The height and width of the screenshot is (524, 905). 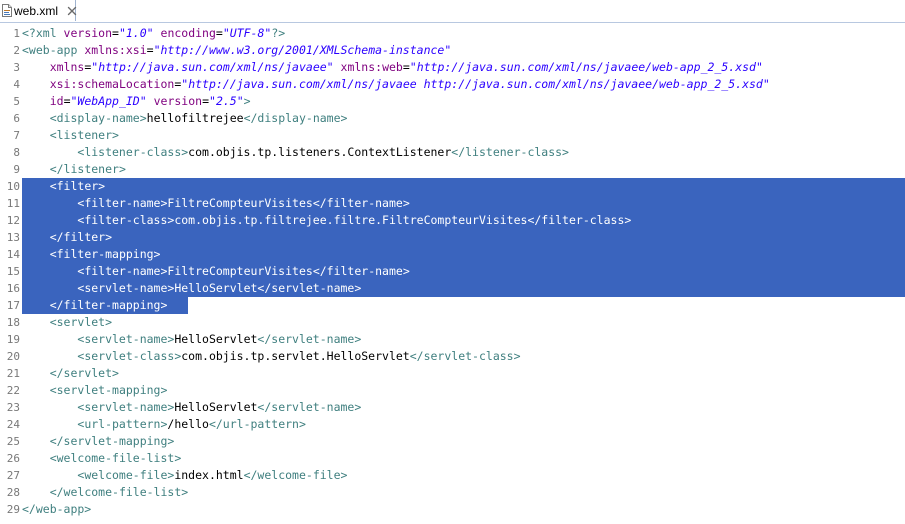 What do you see at coordinates (452, 373) in the screenshot?
I see `code-line-21: 21 </servlet>` at bounding box center [452, 373].